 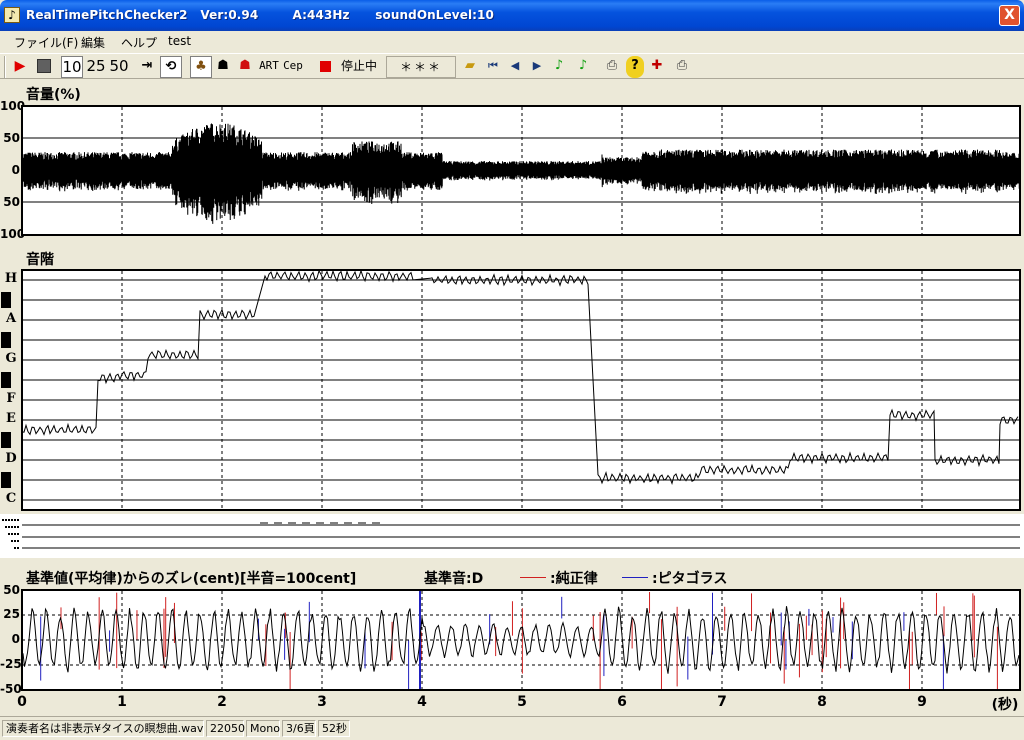 What do you see at coordinates (222, 702) in the screenshot?
I see `time-tick: 2` at bounding box center [222, 702].